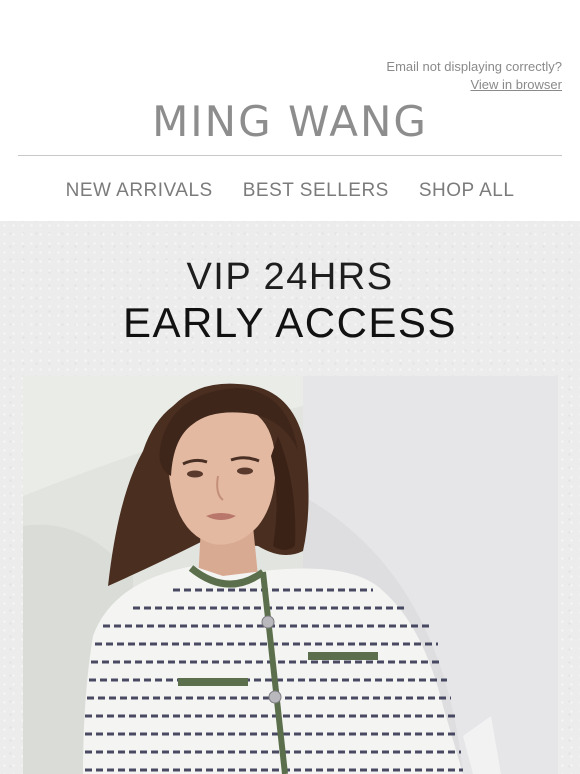 This screenshot has width=580, height=774. Describe the element at coordinates (316, 191) in the screenshot. I see `nav-best-sellers: BEST SELLERS` at that location.